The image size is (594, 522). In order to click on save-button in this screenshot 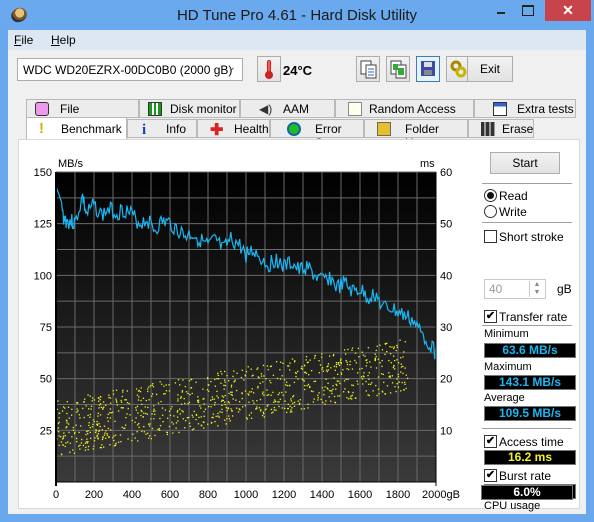, I will do `click(428, 69)`.